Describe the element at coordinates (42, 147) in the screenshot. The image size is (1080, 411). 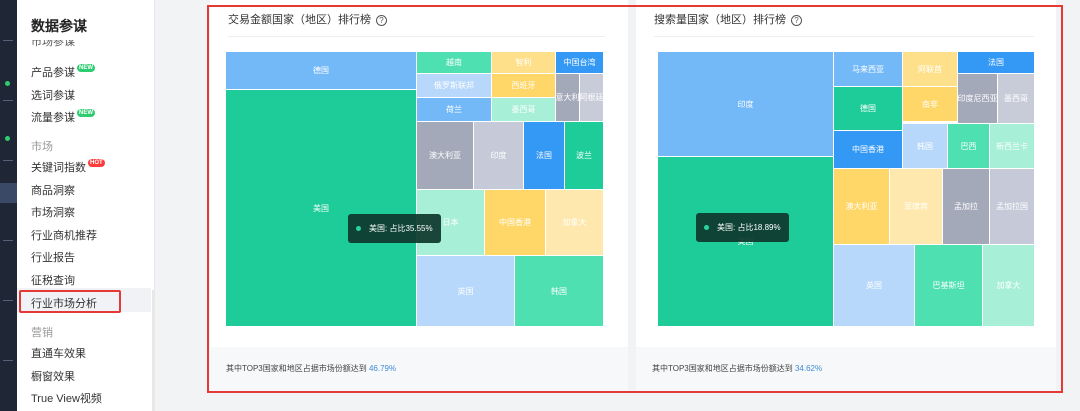
I see `sidebar-group-market: 市场` at that location.